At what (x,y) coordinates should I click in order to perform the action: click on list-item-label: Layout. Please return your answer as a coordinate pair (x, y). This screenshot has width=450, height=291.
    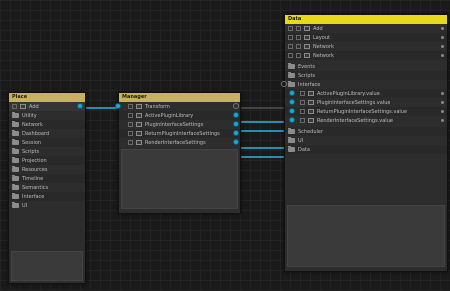
    Looking at the image, I should click on (321, 37).